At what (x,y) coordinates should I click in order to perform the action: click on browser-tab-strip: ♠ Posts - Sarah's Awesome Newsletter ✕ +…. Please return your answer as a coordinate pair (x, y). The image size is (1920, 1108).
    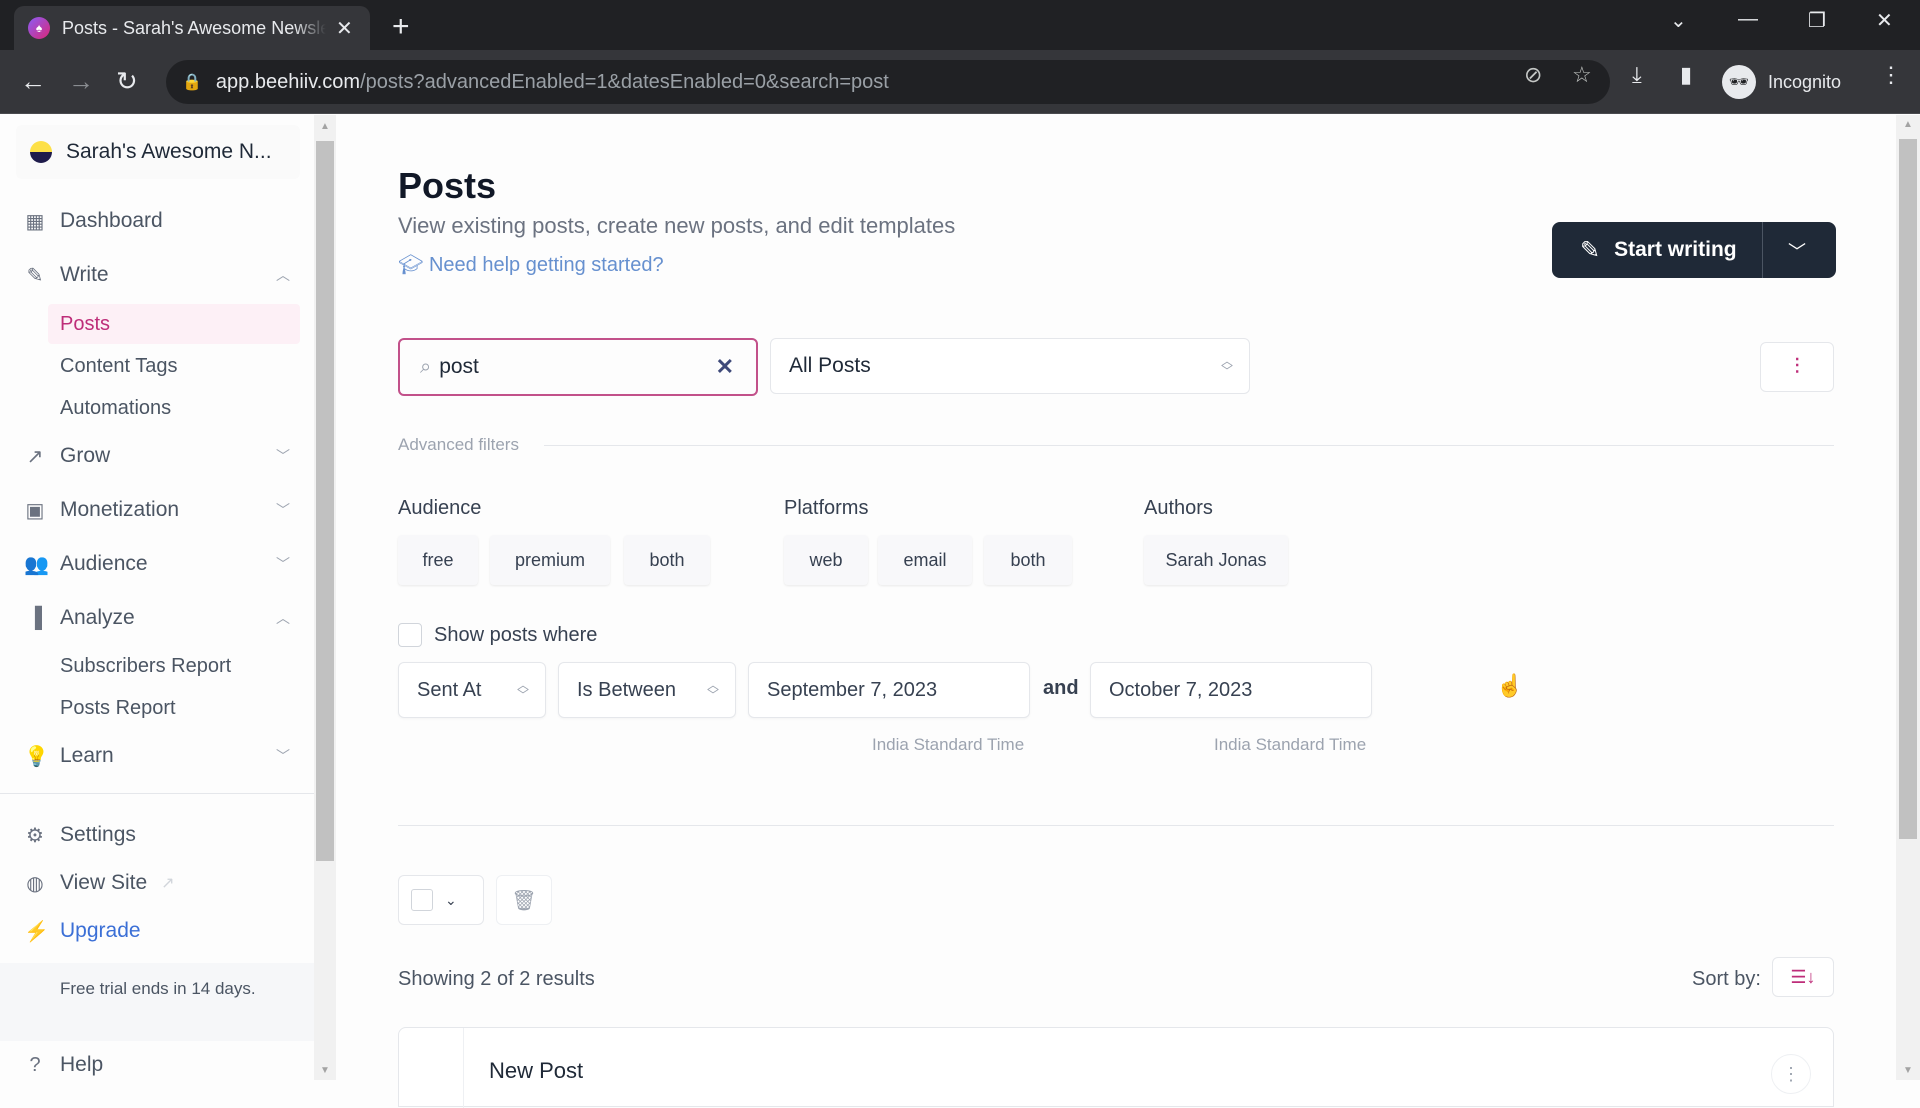
    Looking at the image, I should click on (960, 25).